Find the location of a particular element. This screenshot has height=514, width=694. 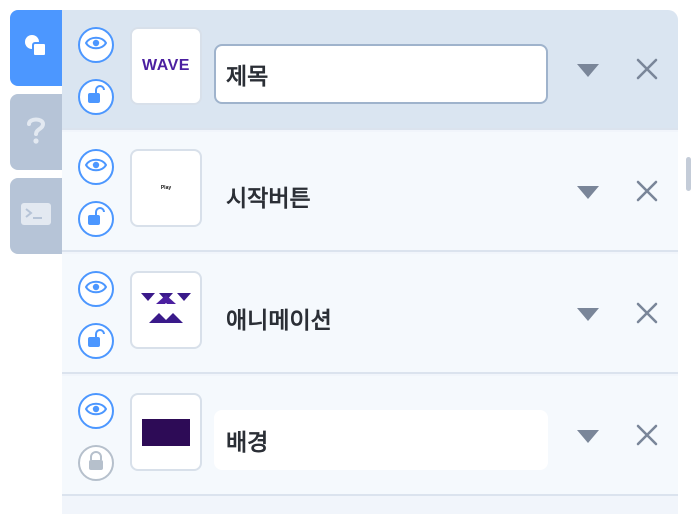

object-thumbnail: Play is located at coordinates (166, 188).